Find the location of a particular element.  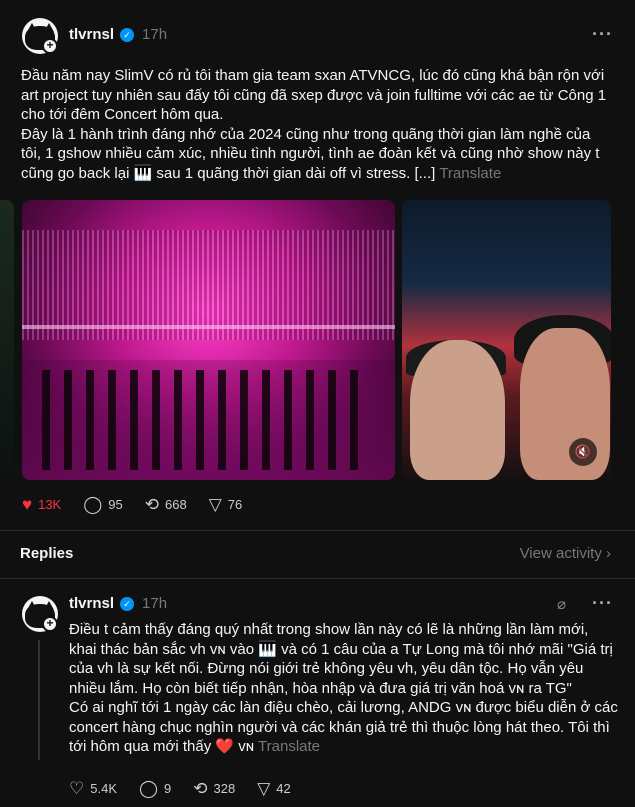

like-count: 13K is located at coordinates (50, 504).